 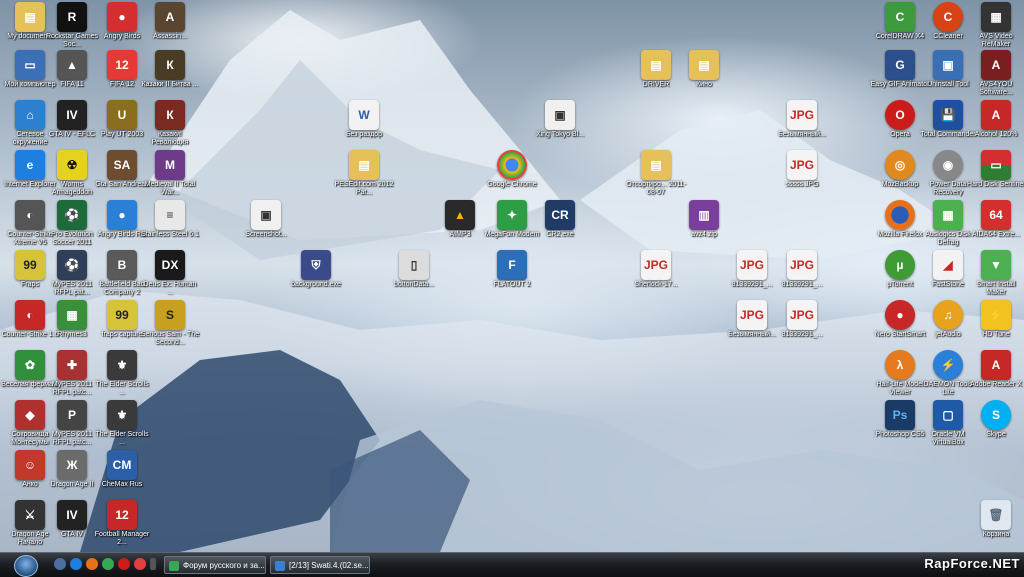 I want to click on daemon-tools-icon: ⚡, so click(x=948, y=365).